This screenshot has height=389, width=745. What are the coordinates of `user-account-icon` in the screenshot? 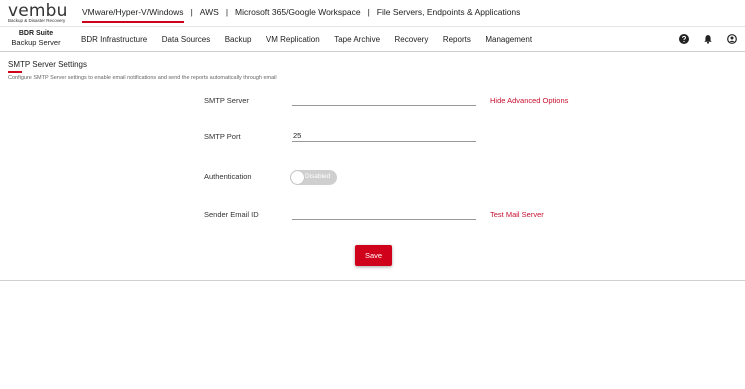 It's located at (732, 39).